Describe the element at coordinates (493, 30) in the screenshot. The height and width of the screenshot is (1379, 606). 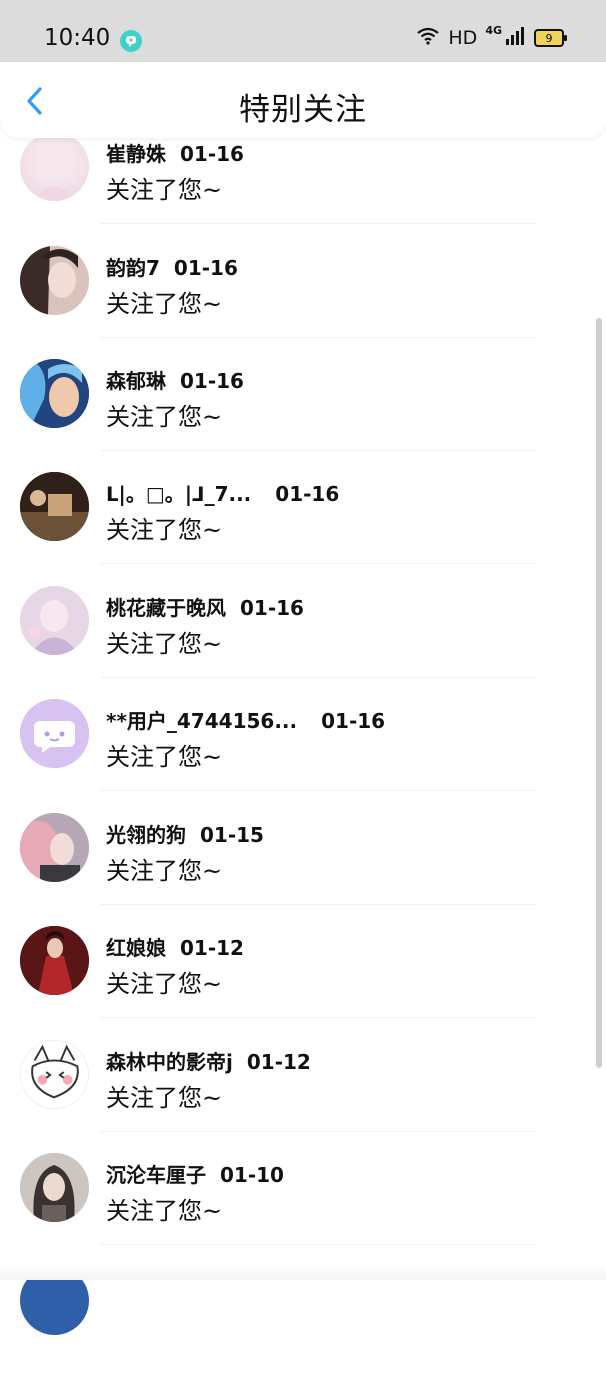
I see `network-type: 4G` at that location.